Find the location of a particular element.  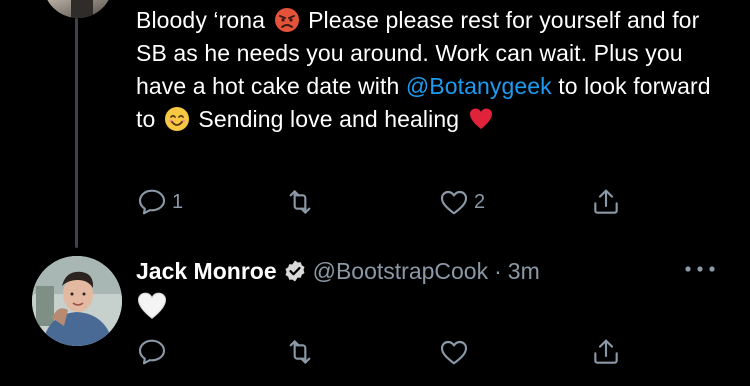

mention-link: @Botanygeek is located at coordinates (479, 86).